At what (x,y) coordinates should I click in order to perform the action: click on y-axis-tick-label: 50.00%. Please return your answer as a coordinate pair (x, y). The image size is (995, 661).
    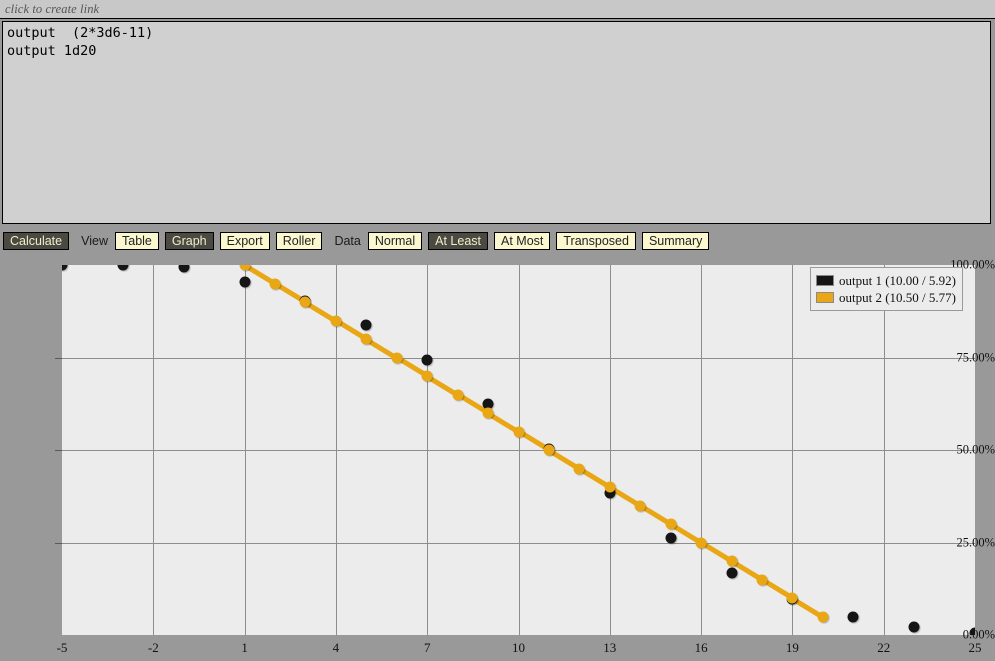
    Looking at the image, I should click on (975, 449).